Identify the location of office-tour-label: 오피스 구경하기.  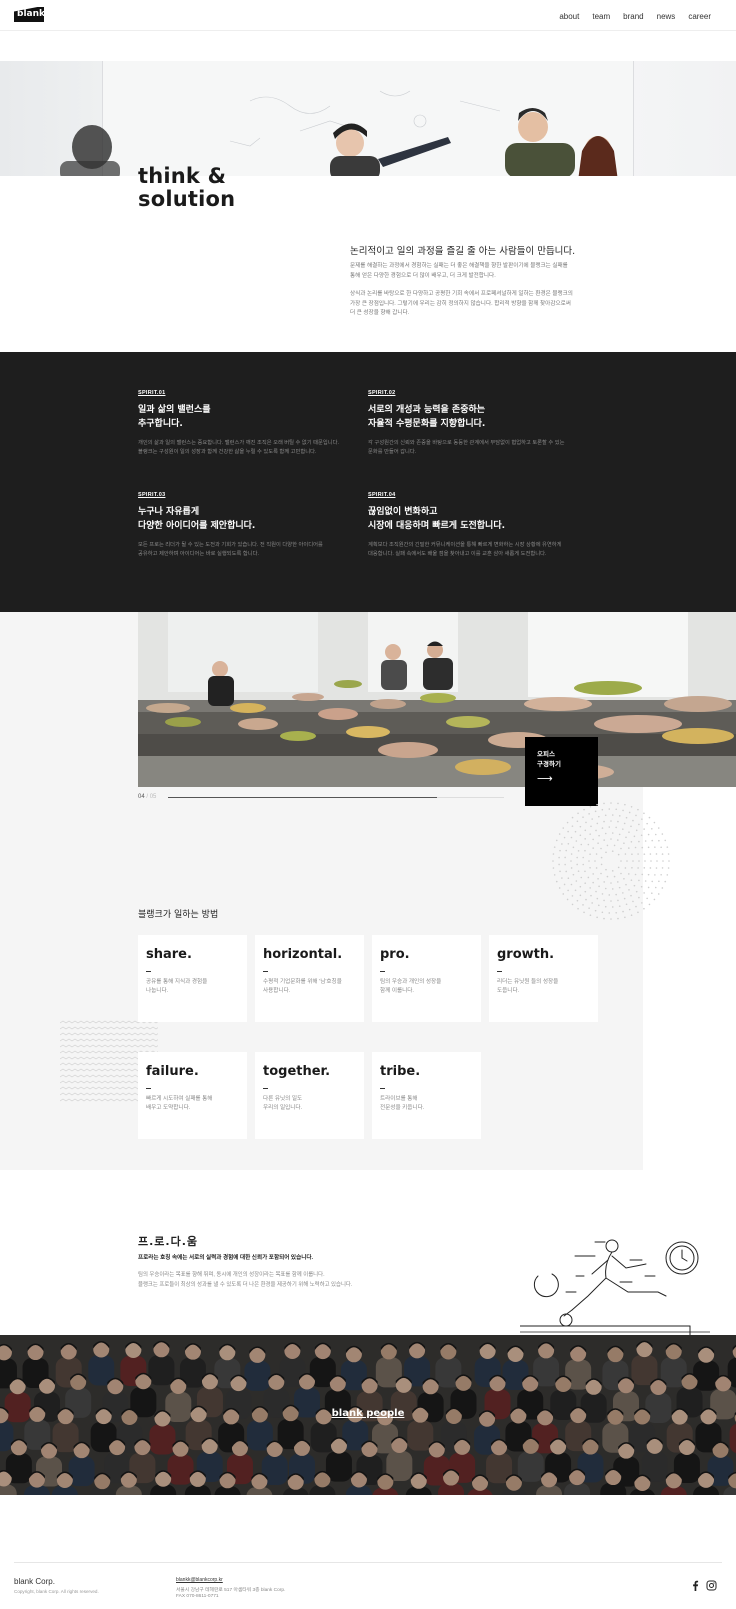
(549, 759).